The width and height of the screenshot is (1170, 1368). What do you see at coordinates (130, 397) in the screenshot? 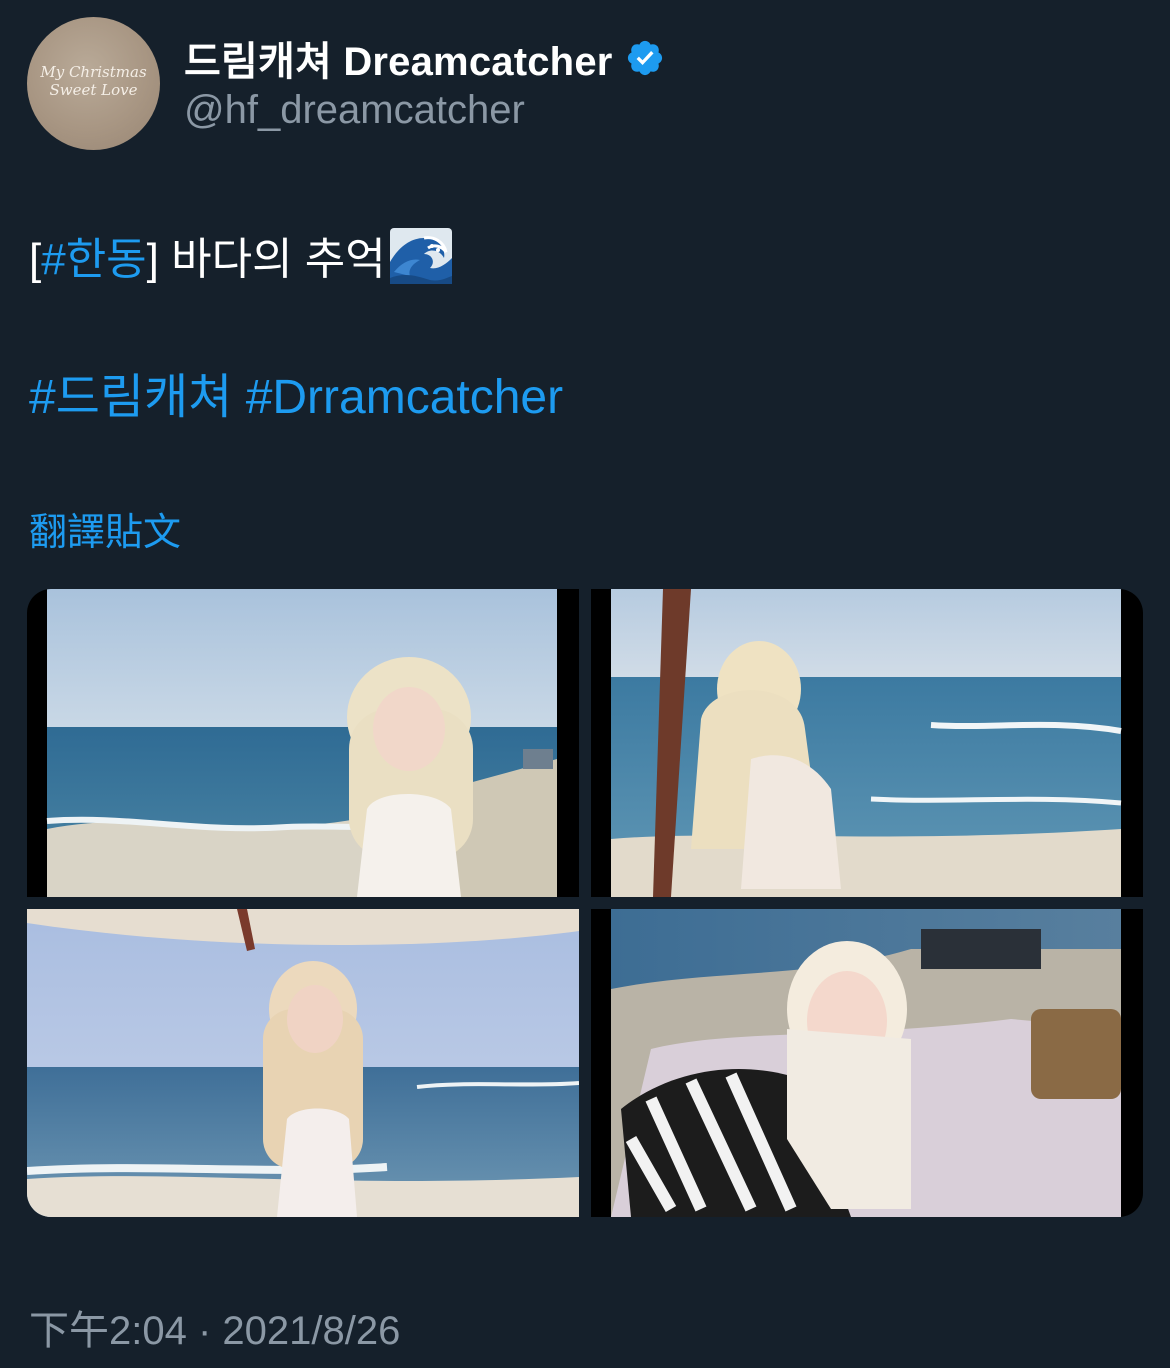
I see `hashtag-dreamcatcher-korean: #드림캐쳐` at bounding box center [130, 397].